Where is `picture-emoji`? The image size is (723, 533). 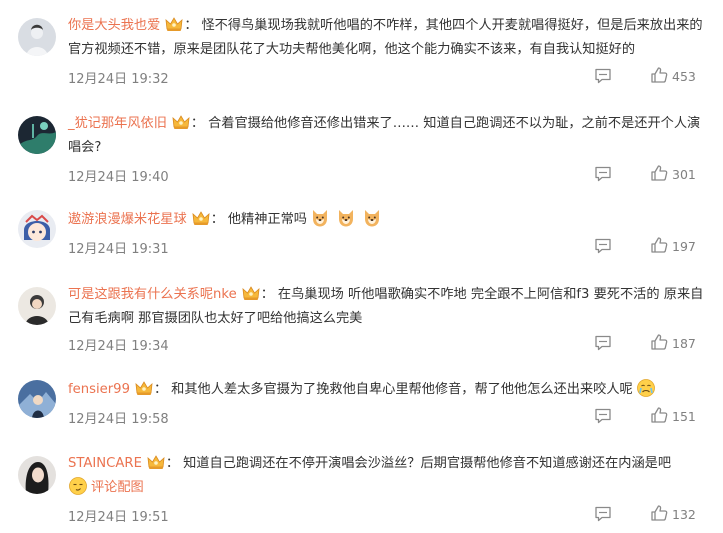 picture-emoji is located at coordinates (78, 486).